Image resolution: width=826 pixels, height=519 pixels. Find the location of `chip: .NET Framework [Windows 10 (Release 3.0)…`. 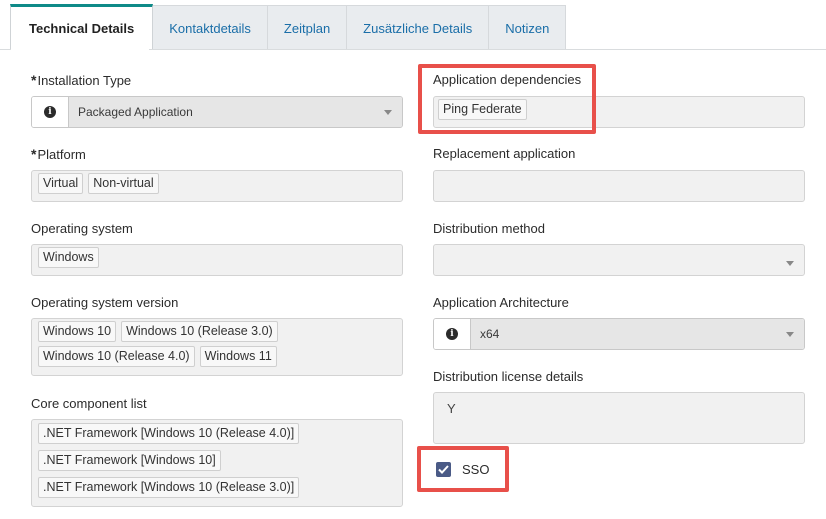

chip: .NET Framework [Windows 10 (Release 3.0)… is located at coordinates (169, 487).